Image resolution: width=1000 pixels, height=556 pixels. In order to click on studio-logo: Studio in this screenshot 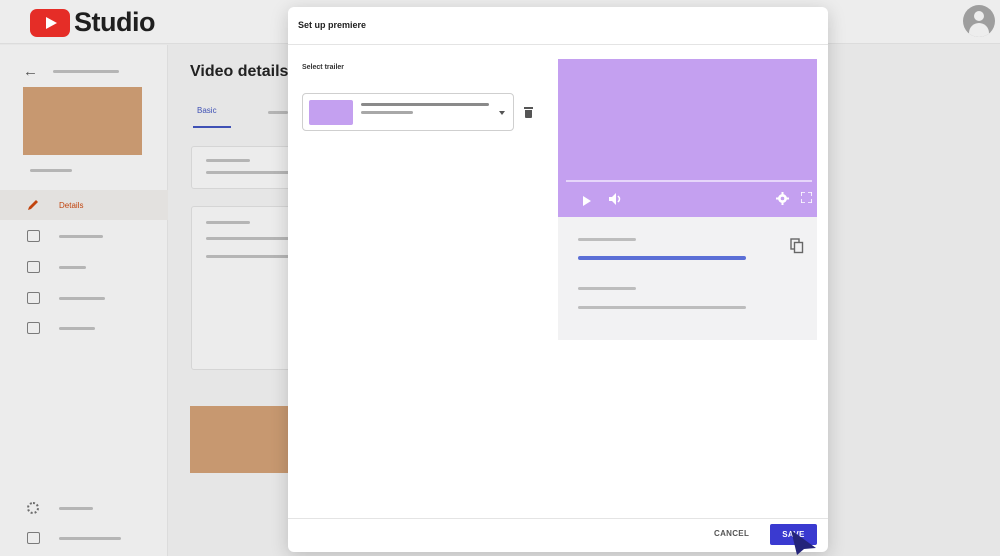, I will do `click(92, 22)`.